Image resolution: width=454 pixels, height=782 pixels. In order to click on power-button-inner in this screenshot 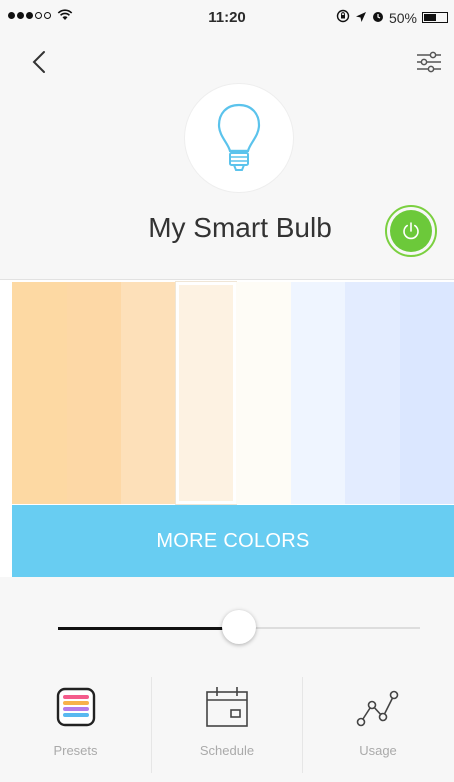, I will do `click(411, 231)`.